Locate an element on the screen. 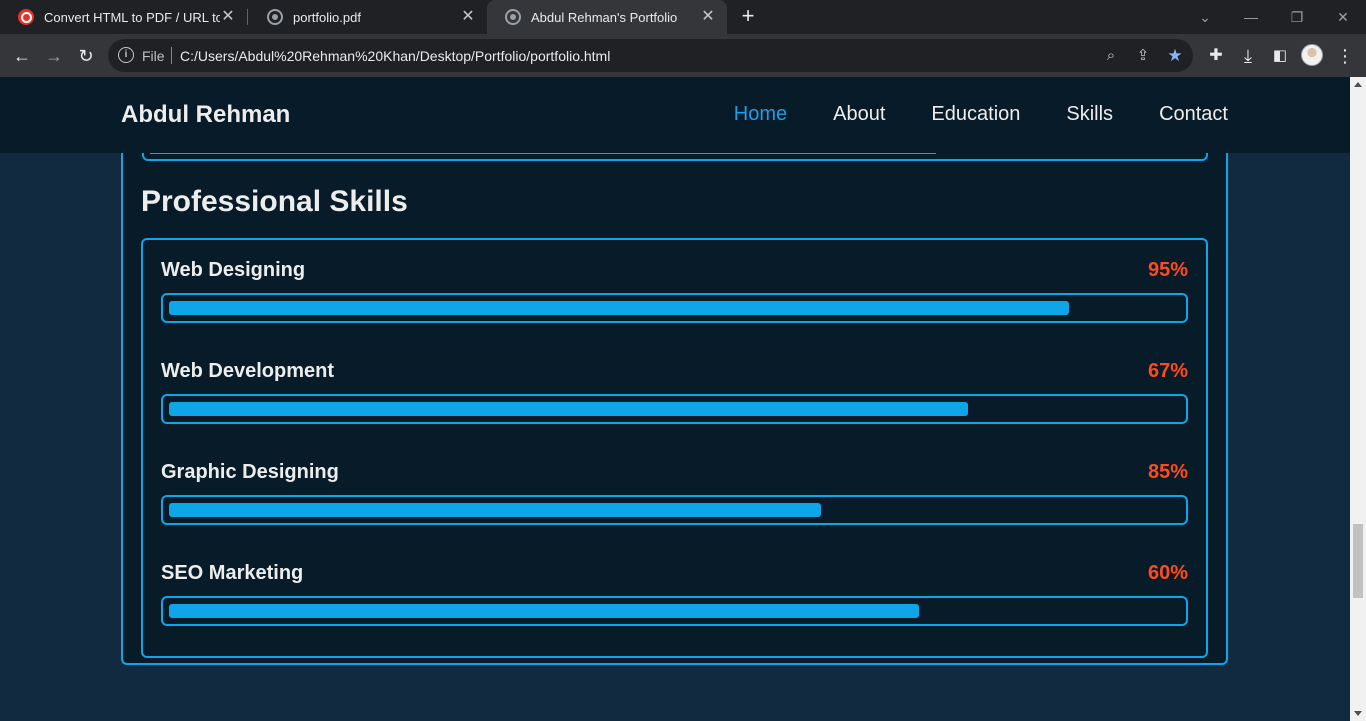 The width and height of the screenshot is (1366, 721). skill-name: Web Designing is located at coordinates (233, 270).